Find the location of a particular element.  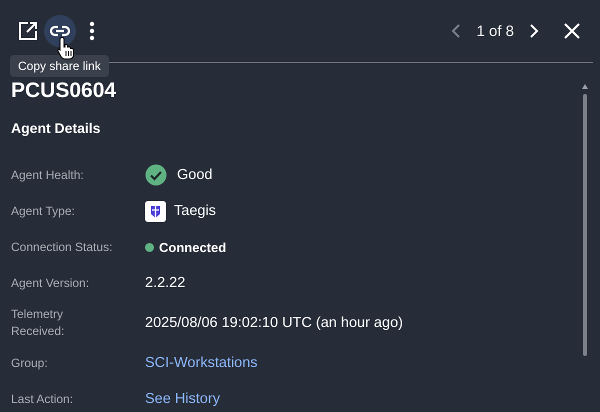

scrollbar is located at coordinates (585, 220).